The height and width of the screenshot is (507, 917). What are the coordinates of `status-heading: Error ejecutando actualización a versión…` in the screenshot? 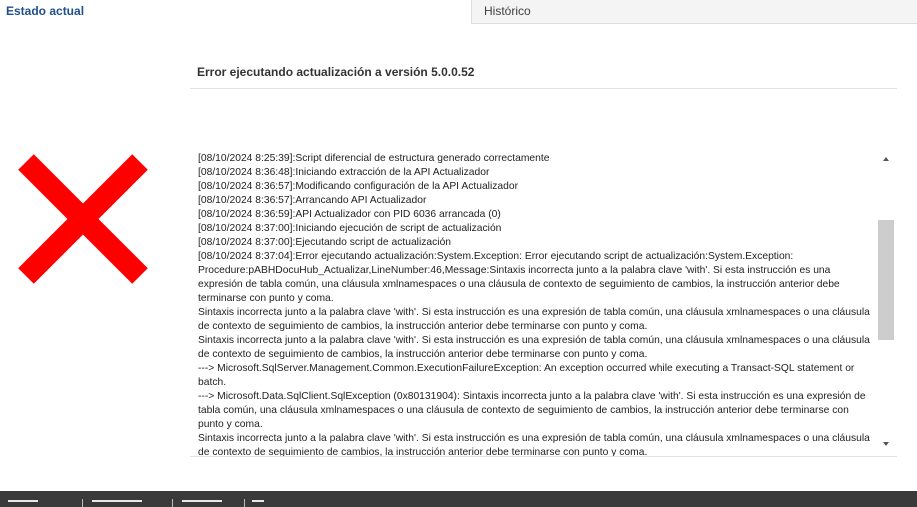 It's located at (336, 72).